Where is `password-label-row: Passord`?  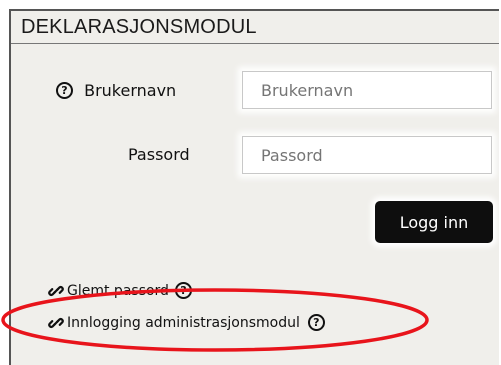
password-label-row: Passord is located at coordinates (159, 154).